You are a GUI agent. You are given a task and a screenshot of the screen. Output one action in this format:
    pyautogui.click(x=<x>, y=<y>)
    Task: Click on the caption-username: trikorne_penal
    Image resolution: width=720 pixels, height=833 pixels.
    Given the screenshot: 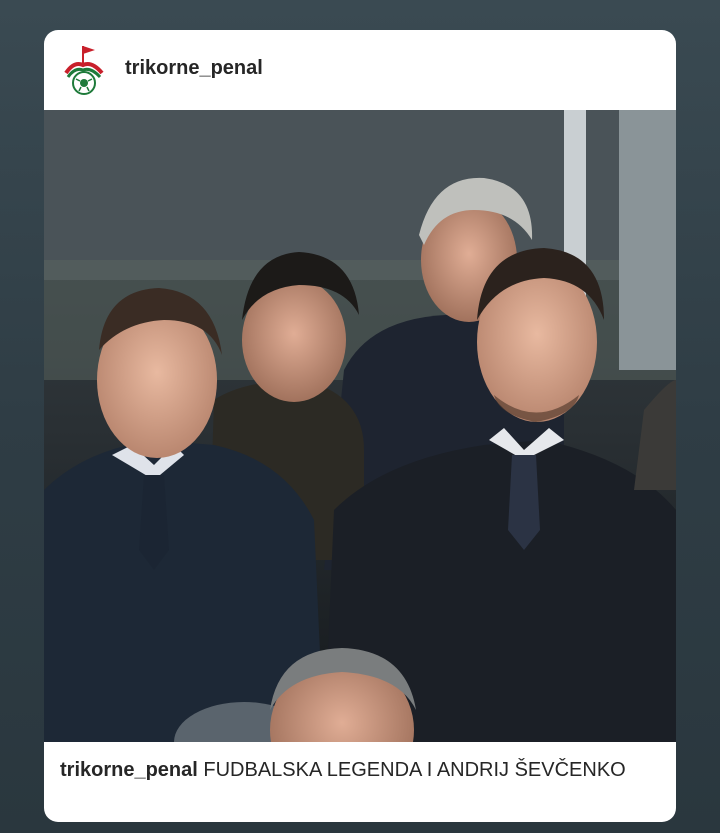 What is the action you would take?
    pyautogui.click(x=129, y=770)
    